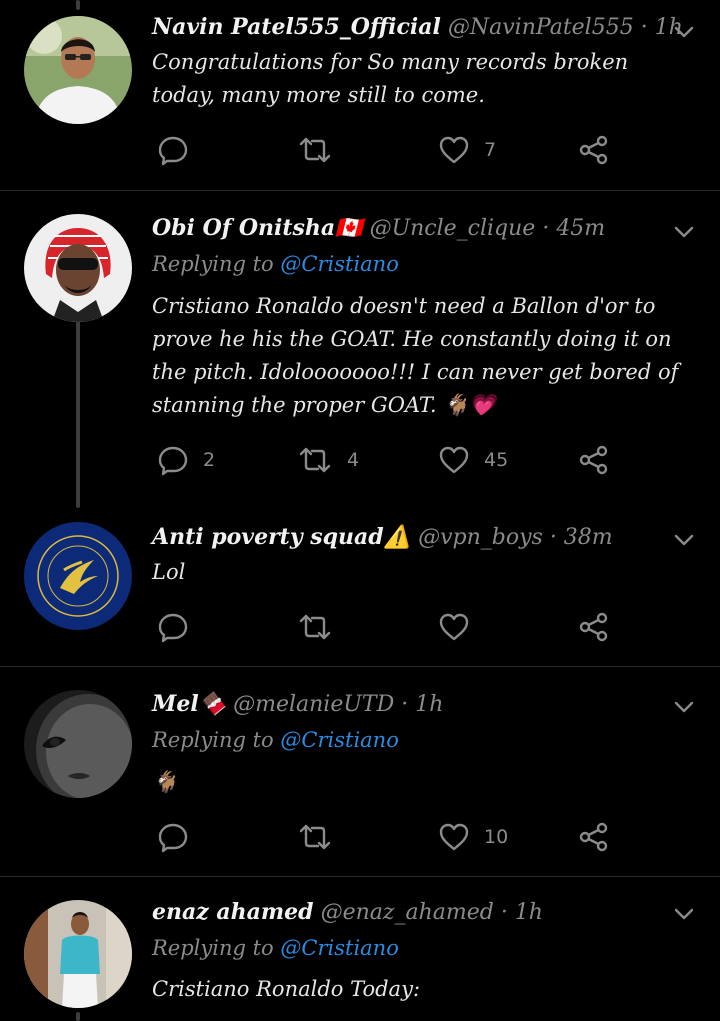  What do you see at coordinates (281, 537) in the screenshot?
I see `display-name: Anti poverty squad⚠️` at bounding box center [281, 537].